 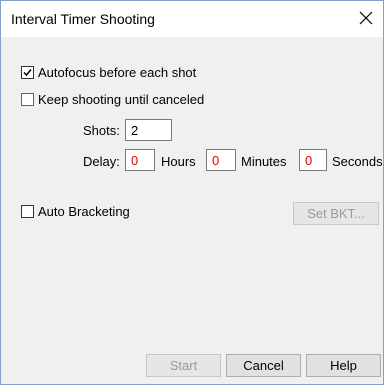 I want to click on hours-input: 0, so click(x=140, y=160).